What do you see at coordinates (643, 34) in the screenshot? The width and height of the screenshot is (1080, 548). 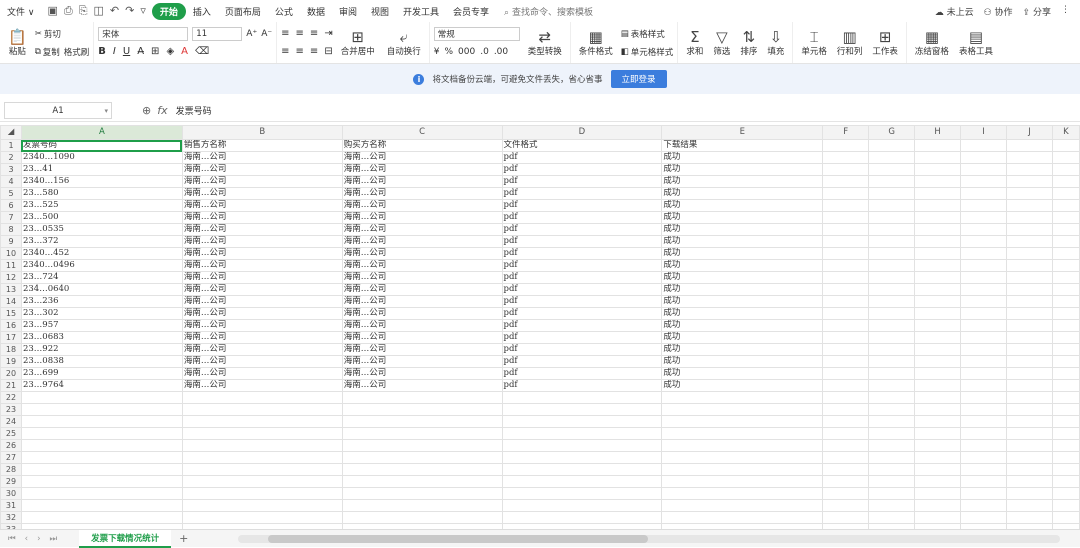 I see `table-style-button: ▤ 表格样式` at bounding box center [643, 34].